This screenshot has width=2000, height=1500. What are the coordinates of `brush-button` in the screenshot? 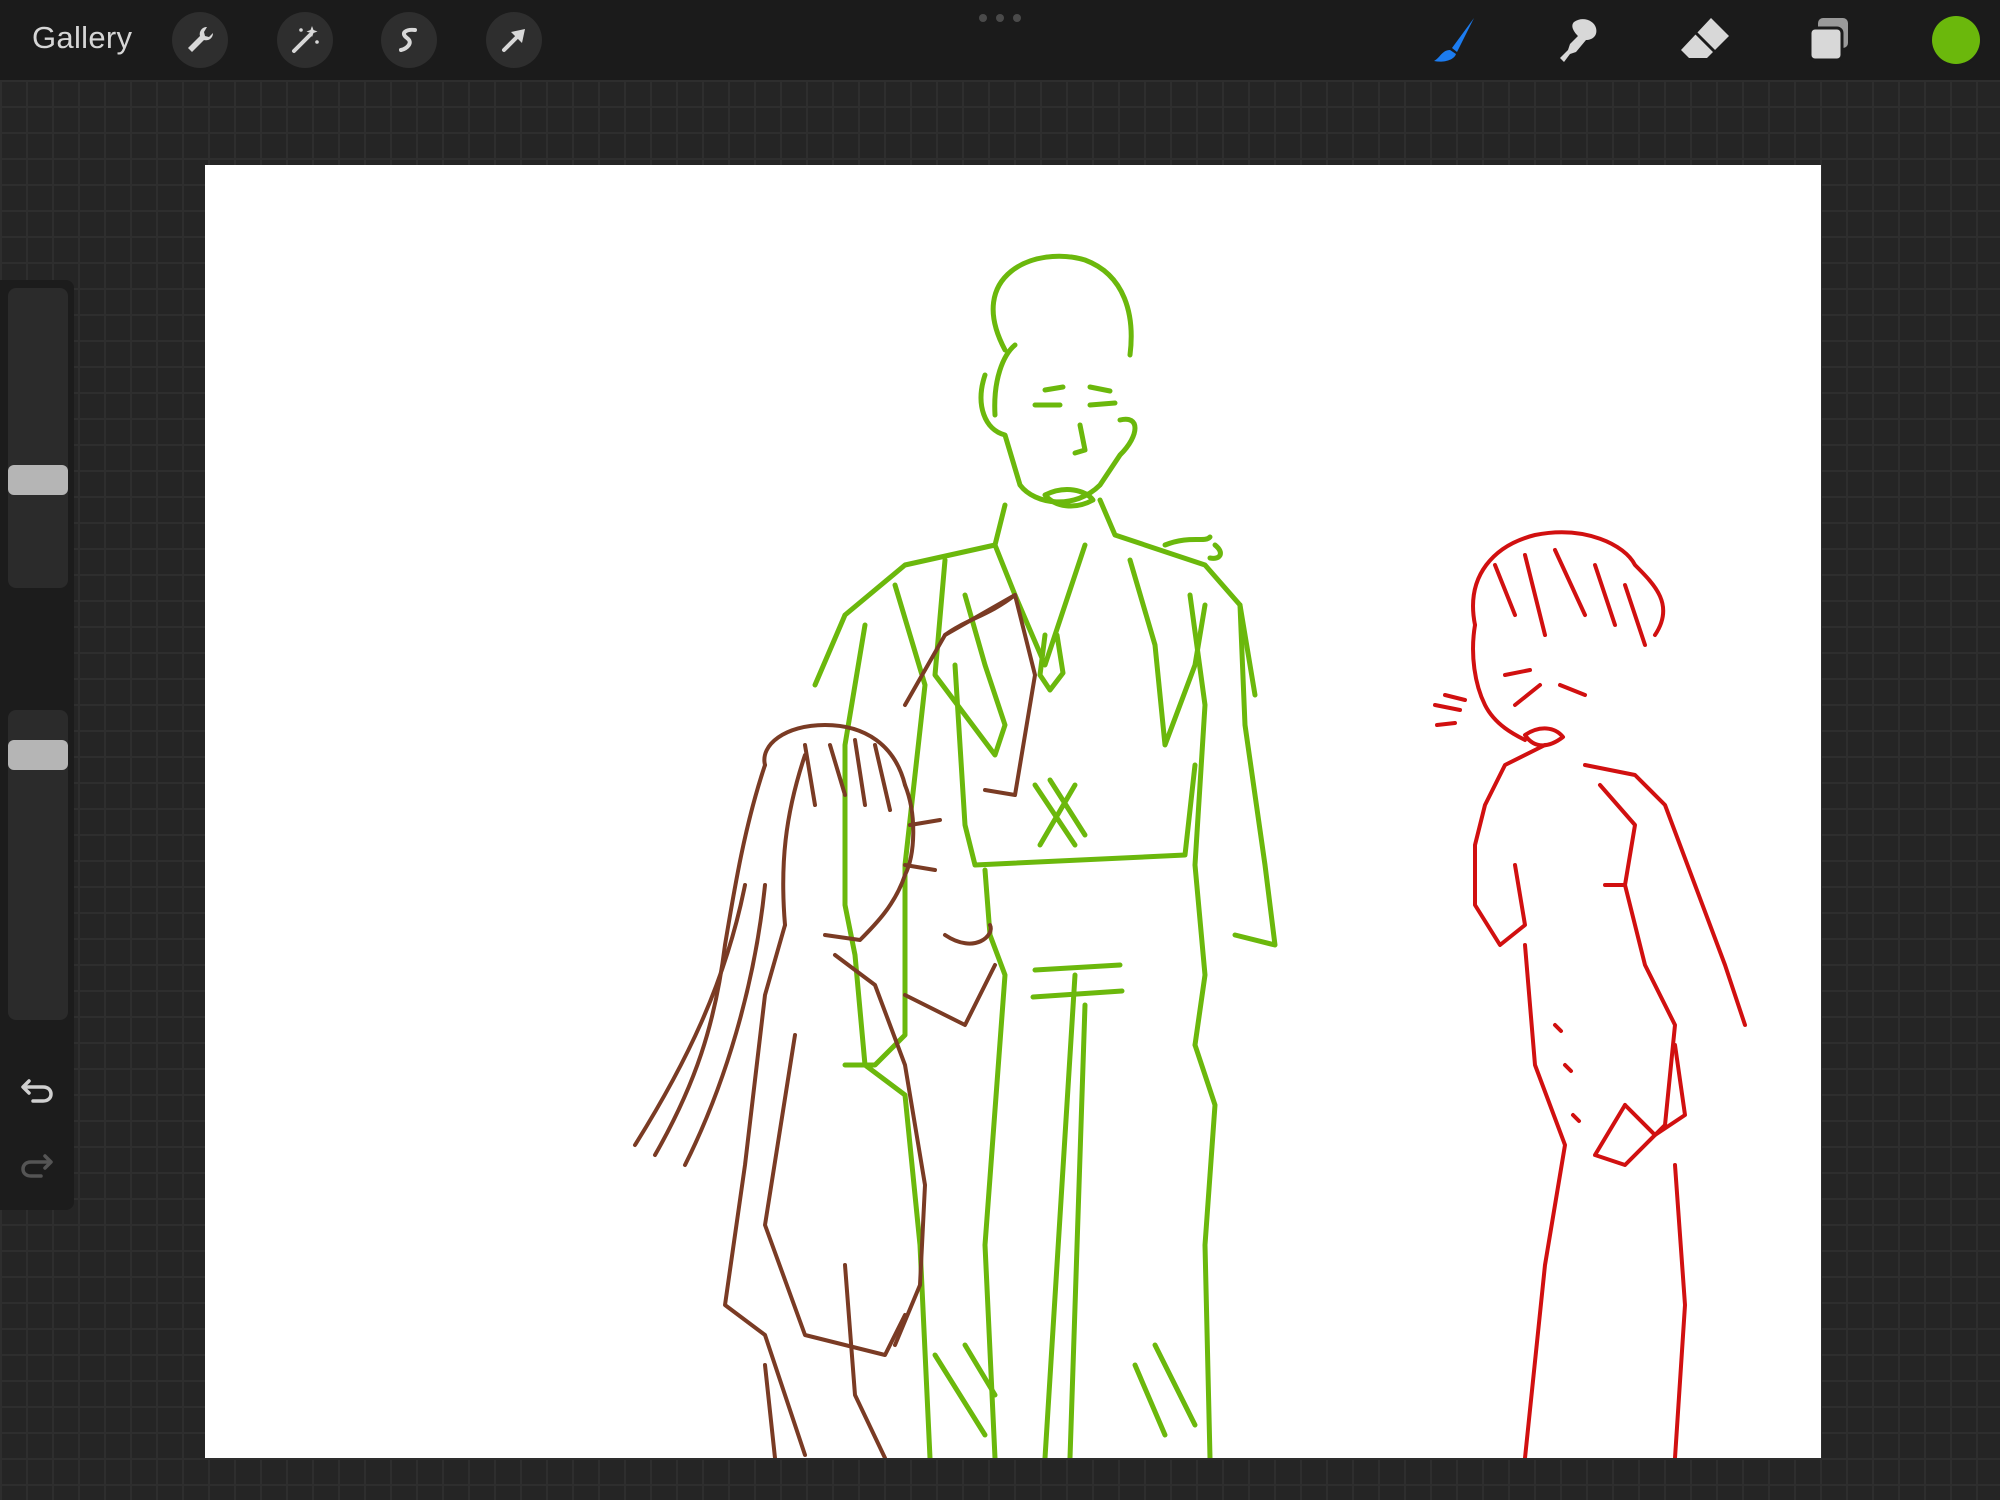 It's located at (1454, 40).